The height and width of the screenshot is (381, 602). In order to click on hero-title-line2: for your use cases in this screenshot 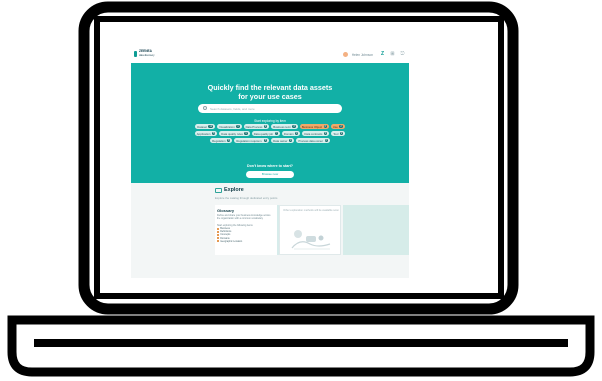, I will do `click(270, 96)`.